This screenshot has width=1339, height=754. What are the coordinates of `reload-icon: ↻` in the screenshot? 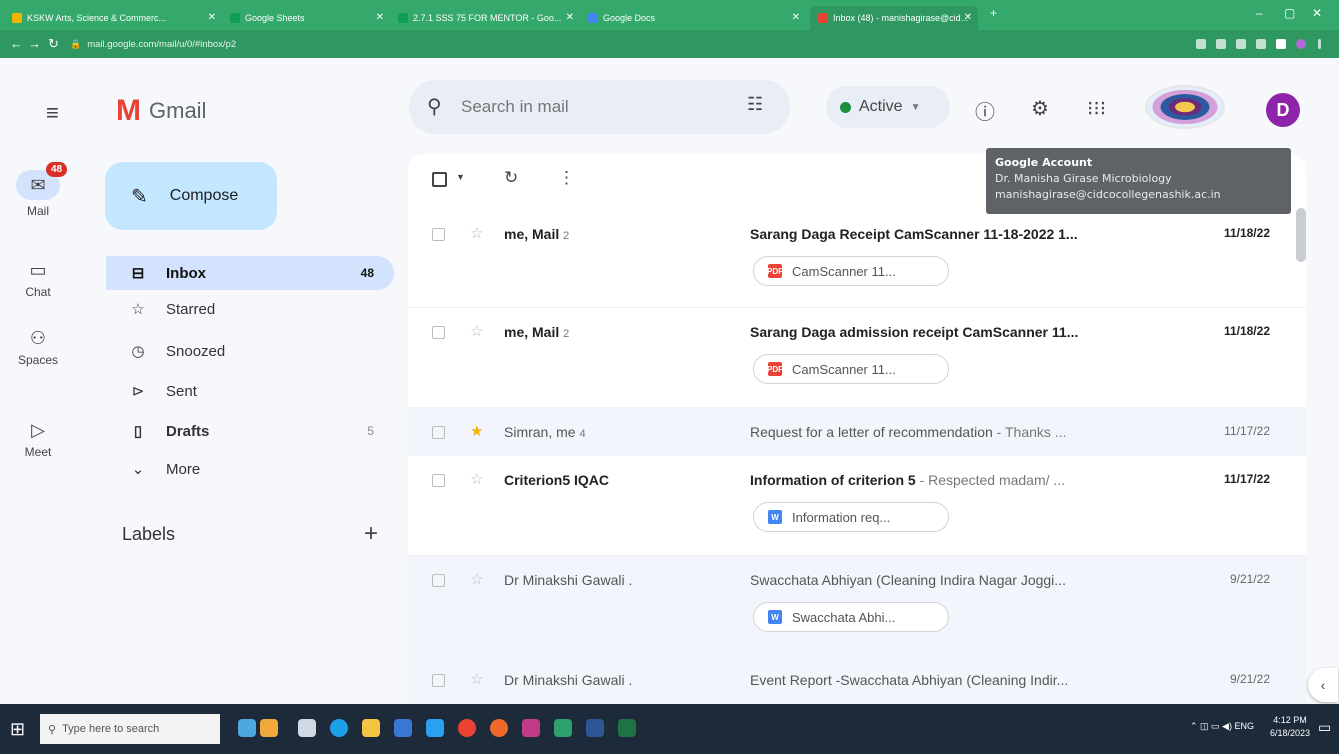 It's located at (53, 44).